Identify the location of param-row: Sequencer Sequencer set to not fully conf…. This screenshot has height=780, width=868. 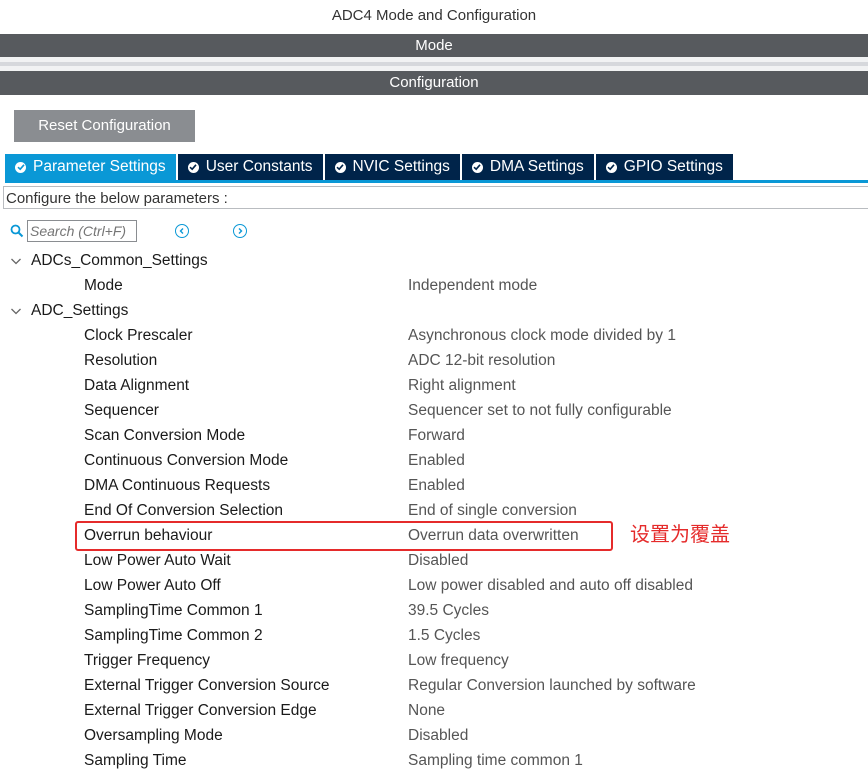
(434, 410).